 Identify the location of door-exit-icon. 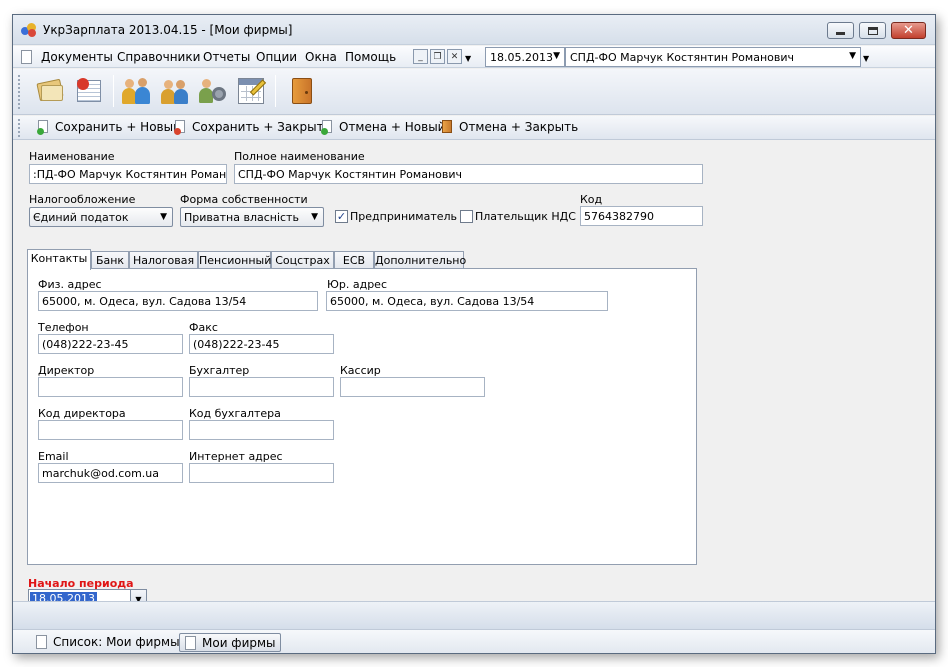
(301, 91).